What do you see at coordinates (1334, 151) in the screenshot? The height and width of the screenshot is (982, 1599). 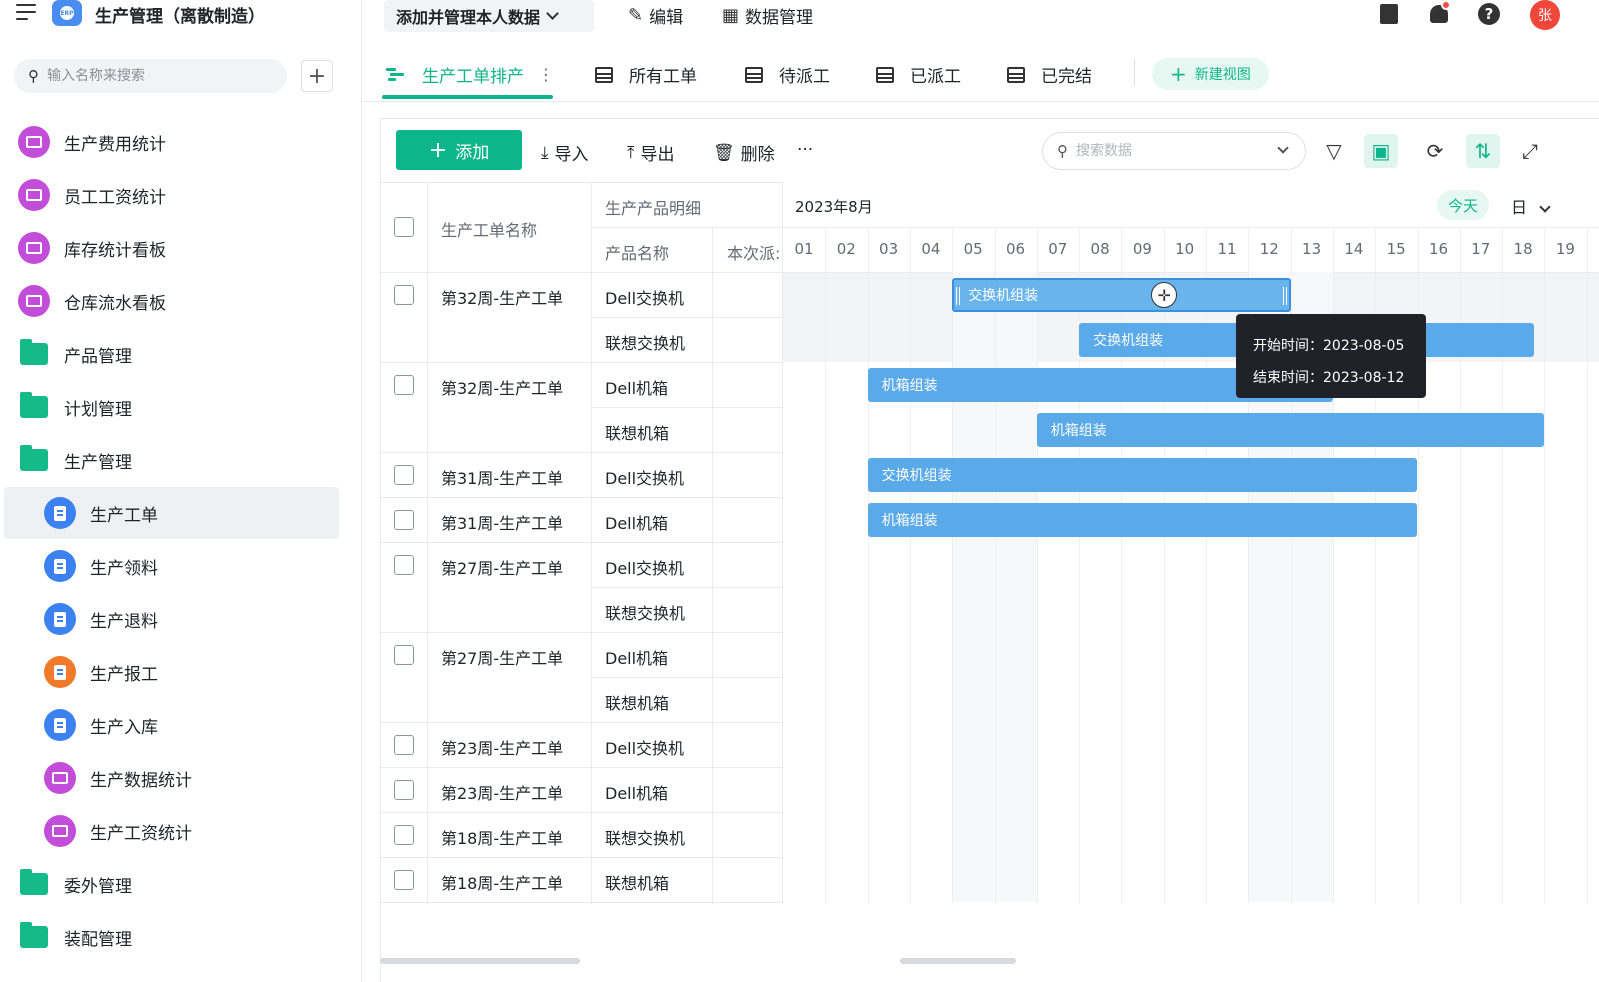 I see `filter-icon: ▽` at bounding box center [1334, 151].